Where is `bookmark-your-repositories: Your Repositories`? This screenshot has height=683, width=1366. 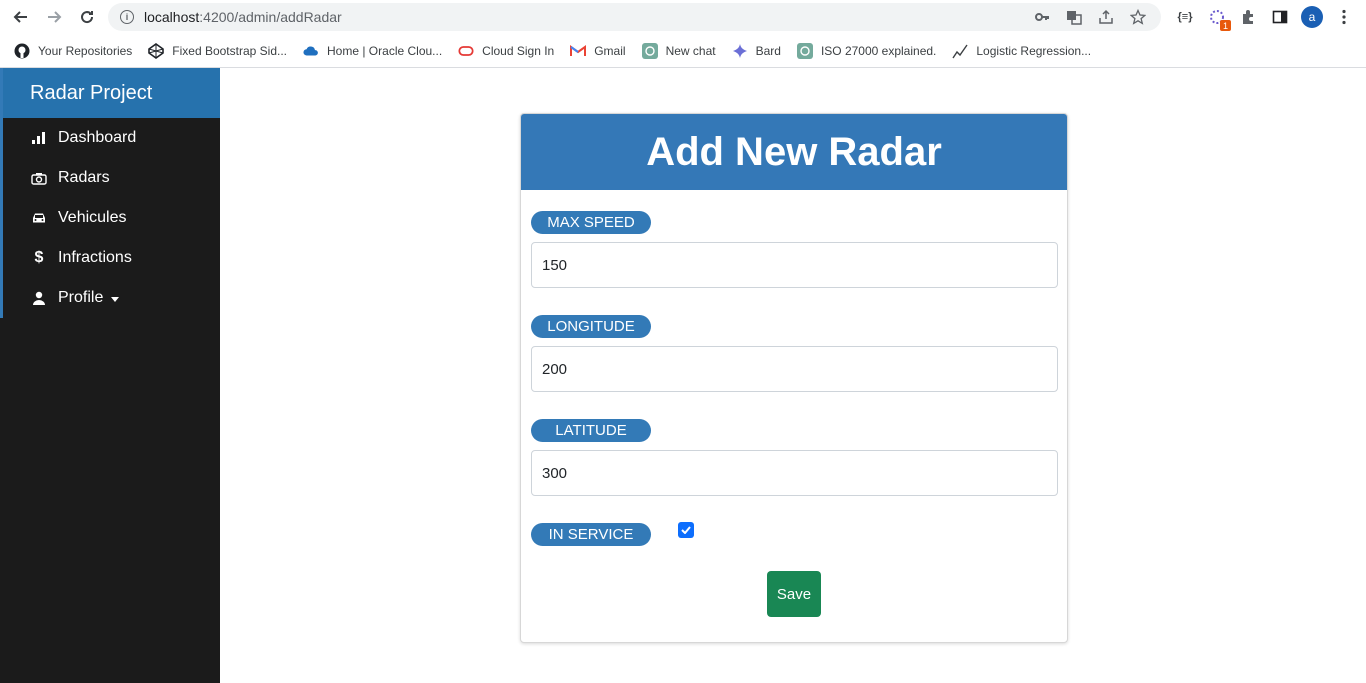 bookmark-your-repositories: Your Repositories is located at coordinates (73, 51).